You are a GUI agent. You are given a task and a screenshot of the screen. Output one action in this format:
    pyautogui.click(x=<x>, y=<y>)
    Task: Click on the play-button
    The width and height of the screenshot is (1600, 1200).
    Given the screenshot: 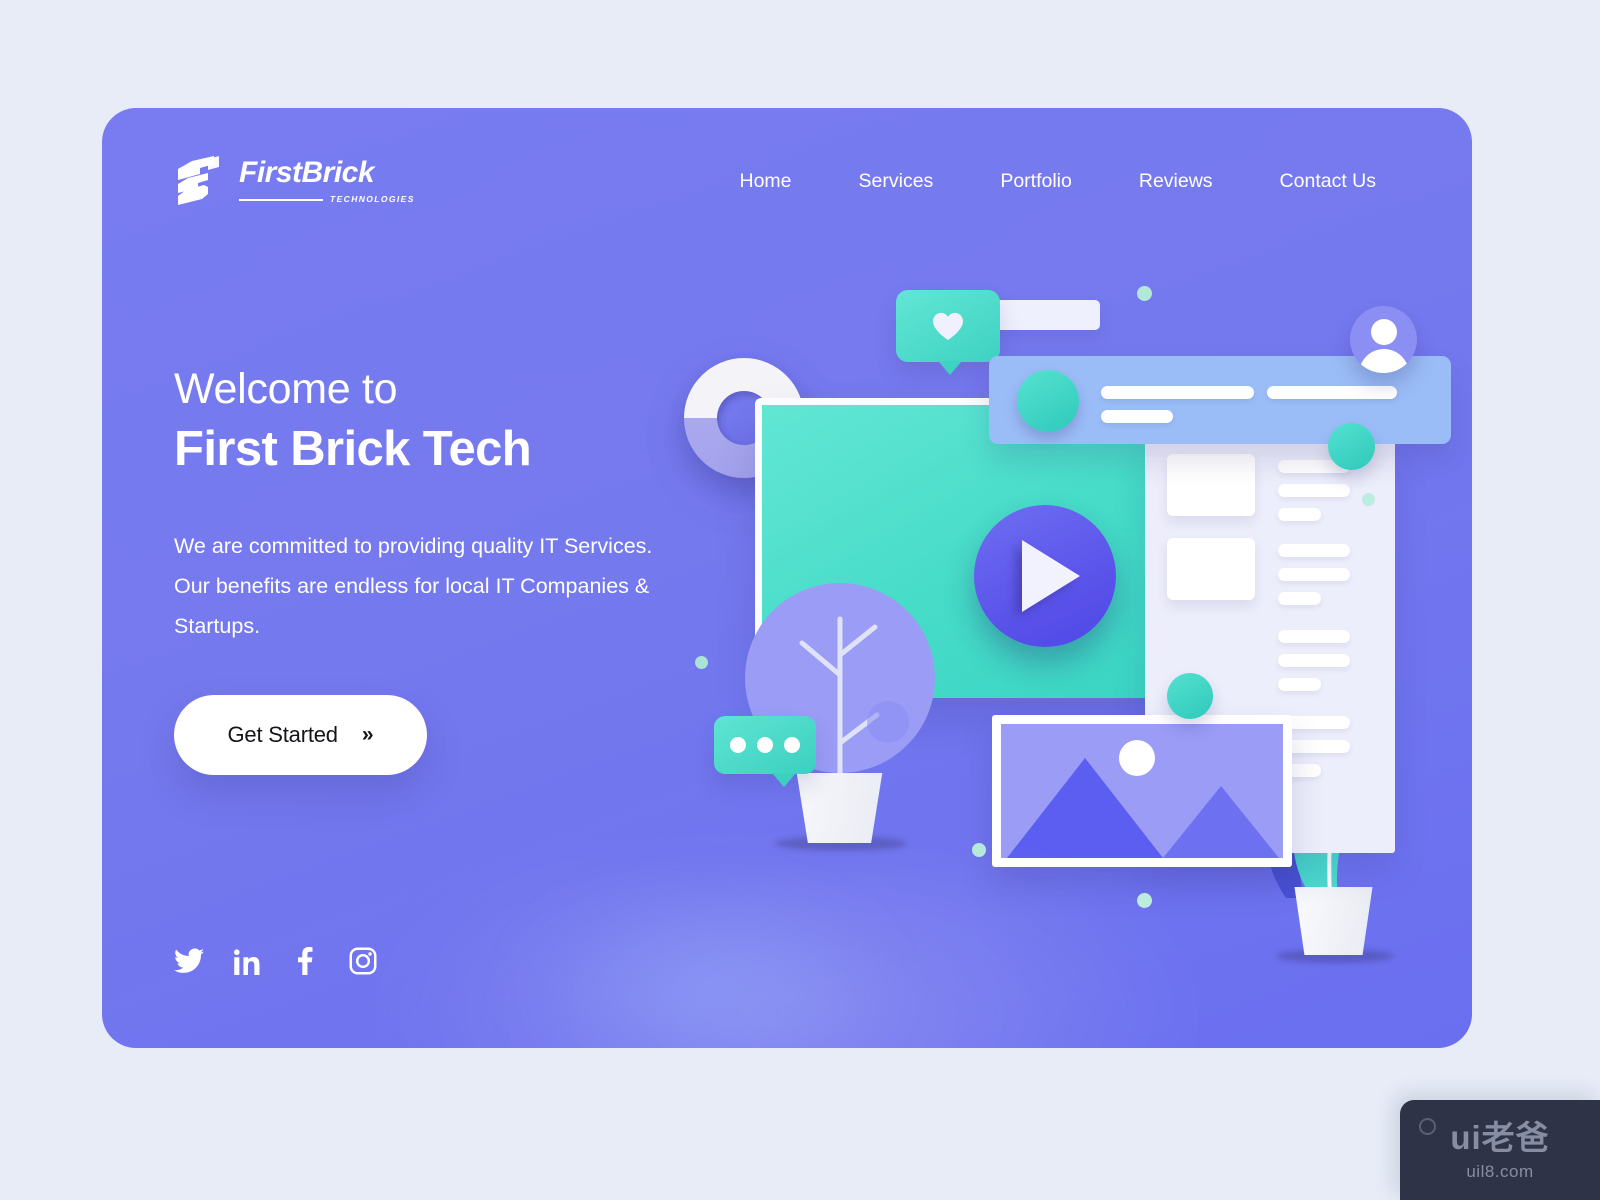 What is the action you would take?
    pyautogui.click(x=1045, y=576)
    